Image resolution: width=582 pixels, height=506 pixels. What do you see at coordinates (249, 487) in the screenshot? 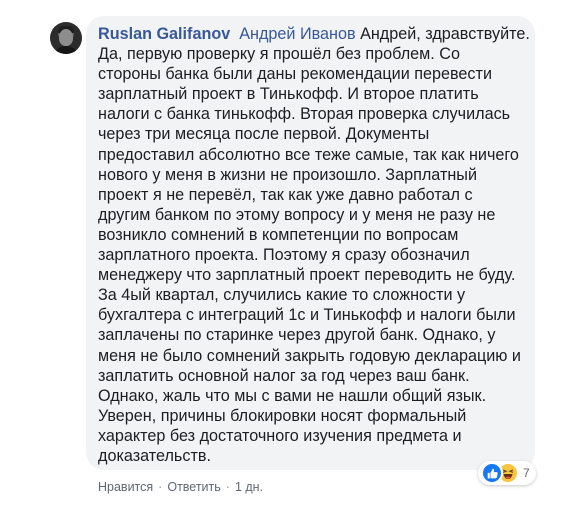
I see `comment-timestamp: 1 дн.` at bounding box center [249, 487].